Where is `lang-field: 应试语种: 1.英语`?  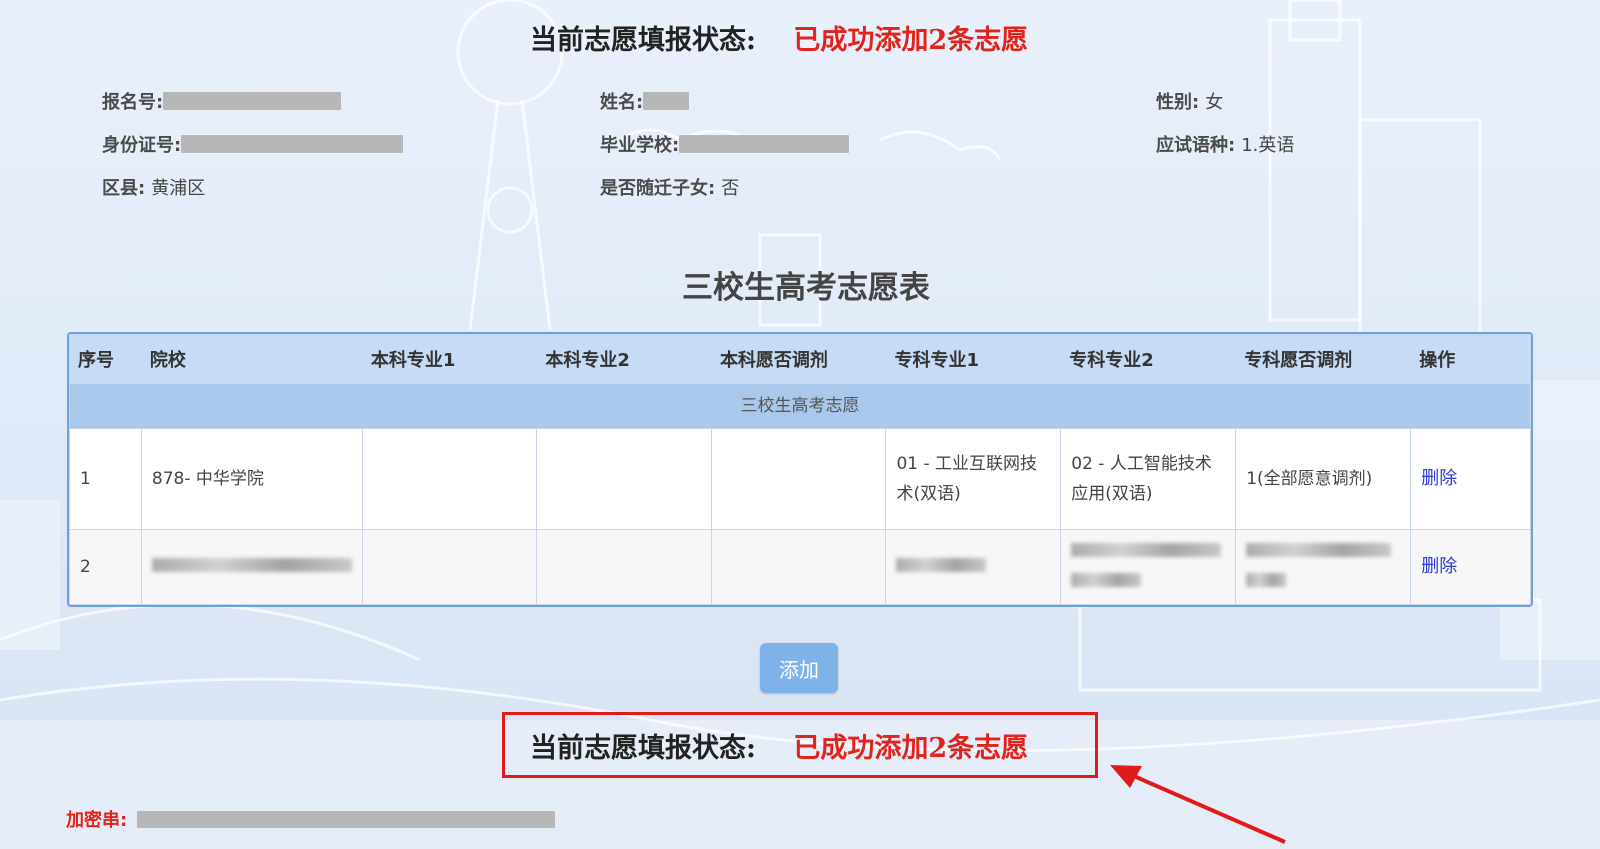 lang-field: 应试语种: 1.英语 is located at coordinates (1225, 144).